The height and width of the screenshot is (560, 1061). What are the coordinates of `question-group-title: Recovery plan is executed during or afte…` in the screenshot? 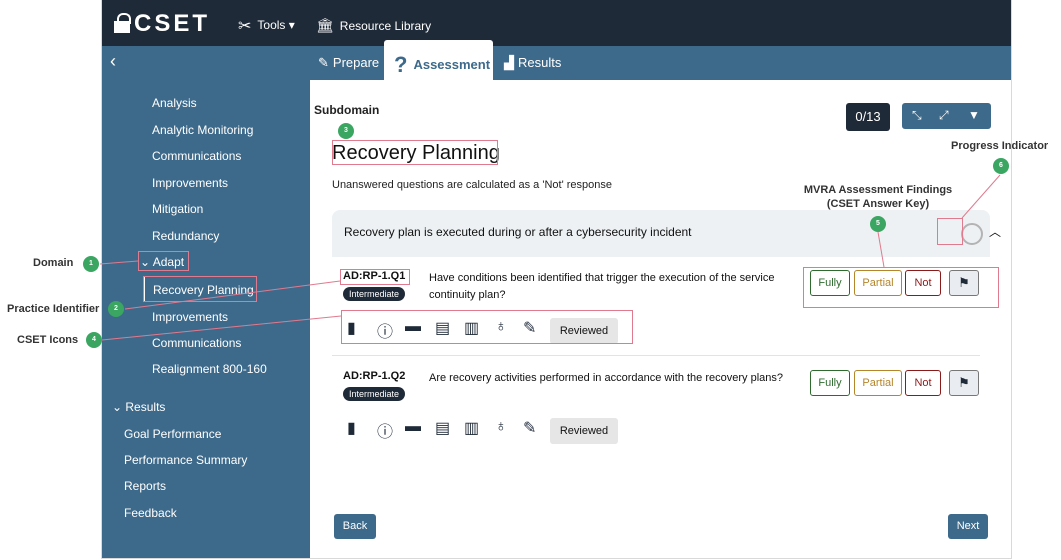 It's located at (518, 232).